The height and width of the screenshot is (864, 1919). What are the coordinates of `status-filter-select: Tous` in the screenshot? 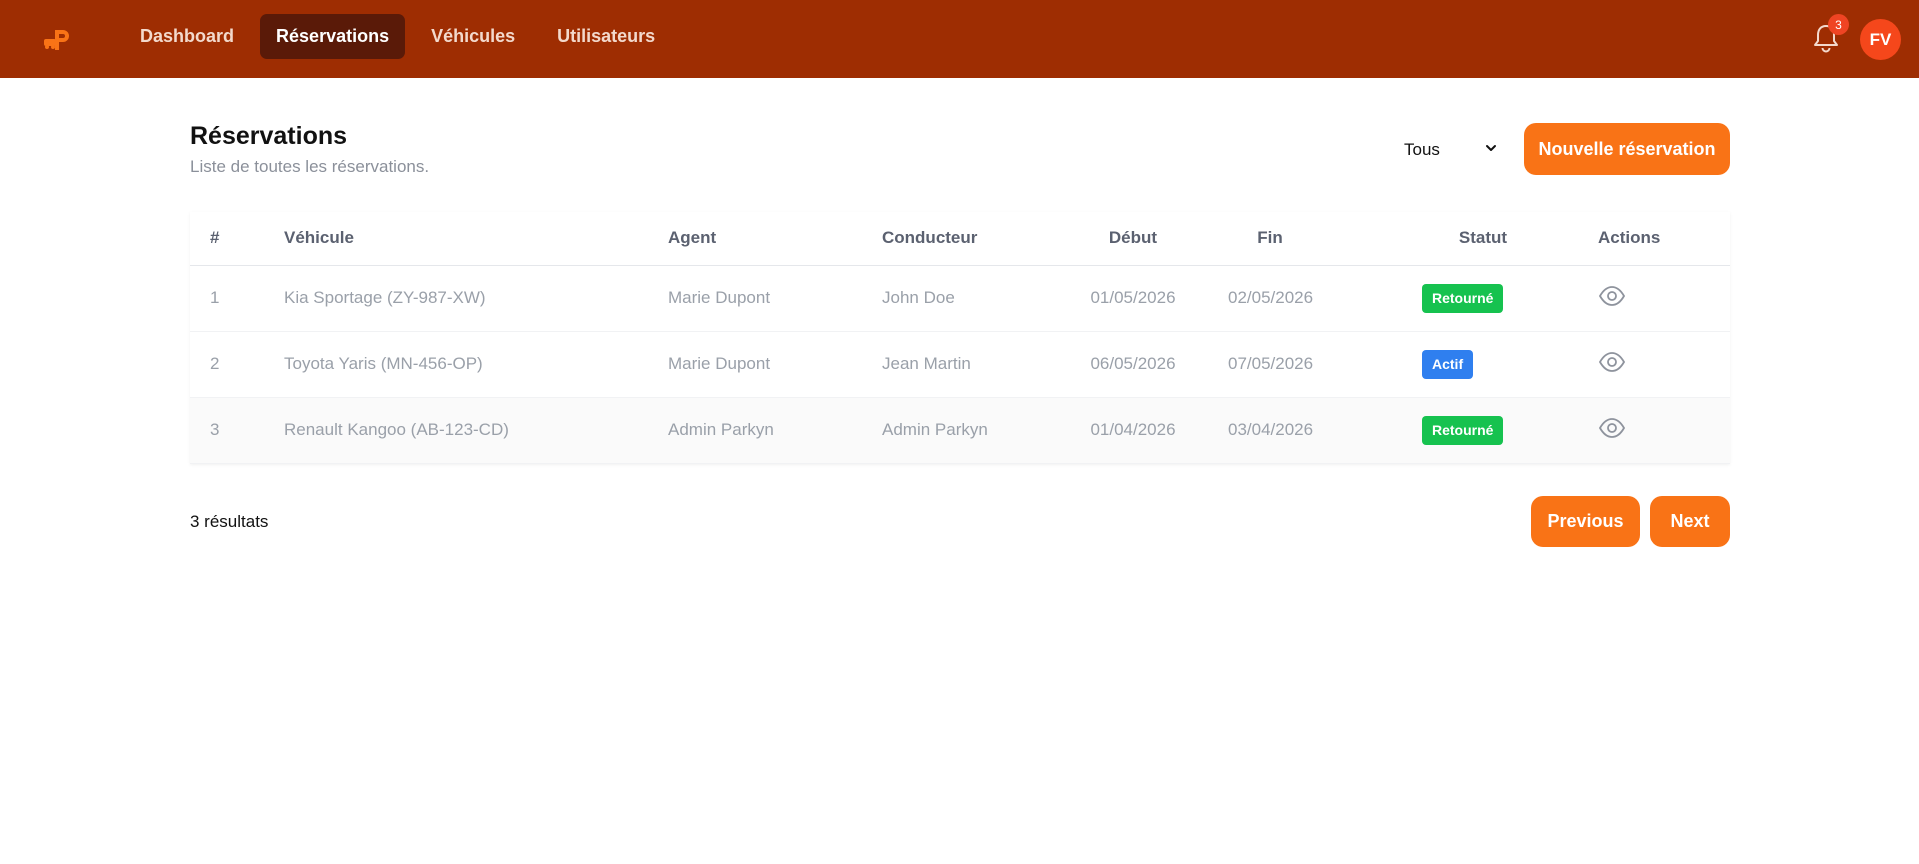 It's located at (1450, 150).